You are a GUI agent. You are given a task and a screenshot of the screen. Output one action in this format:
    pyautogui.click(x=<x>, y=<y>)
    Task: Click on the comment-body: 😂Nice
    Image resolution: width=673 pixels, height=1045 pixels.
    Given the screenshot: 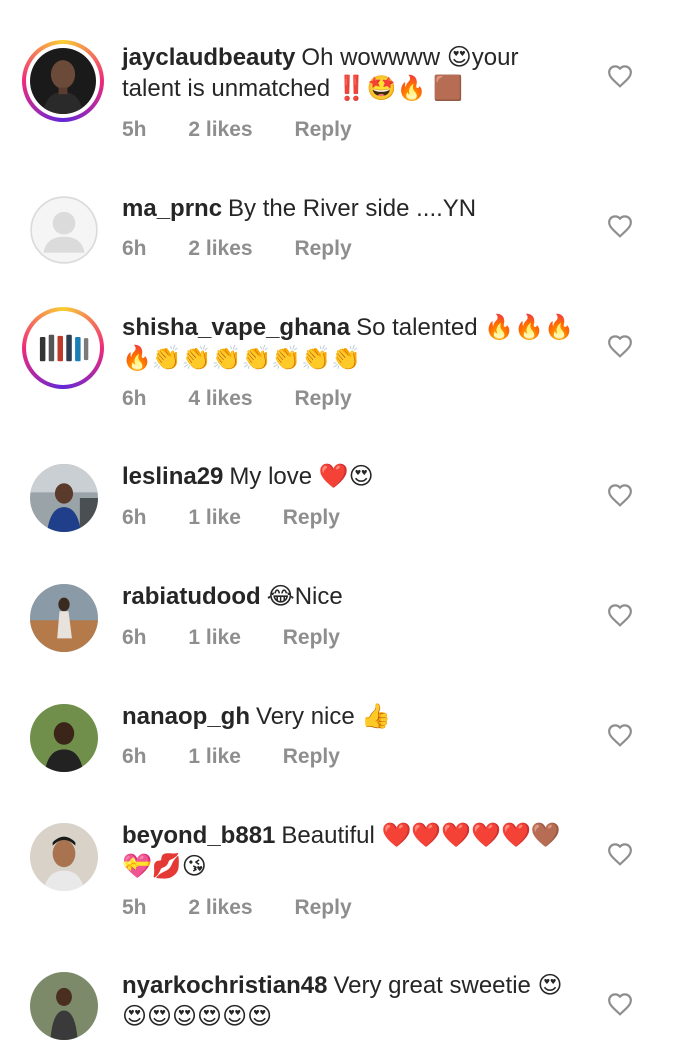 What is the action you would take?
    pyautogui.click(x=304, y=596)
    